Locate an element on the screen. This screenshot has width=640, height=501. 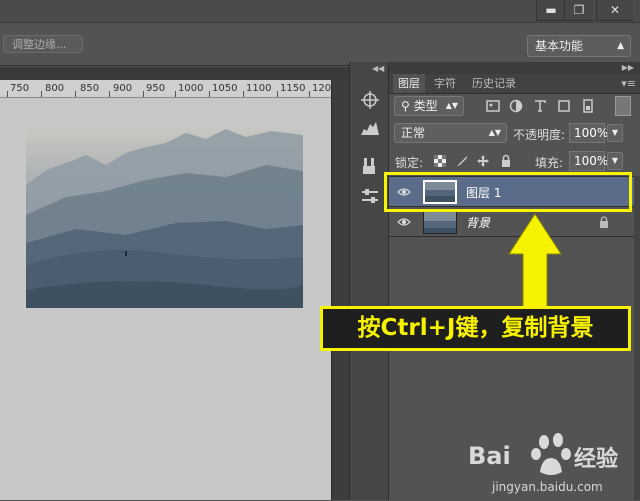
minimize-button: ▬ is located at coordinates (550, 10).